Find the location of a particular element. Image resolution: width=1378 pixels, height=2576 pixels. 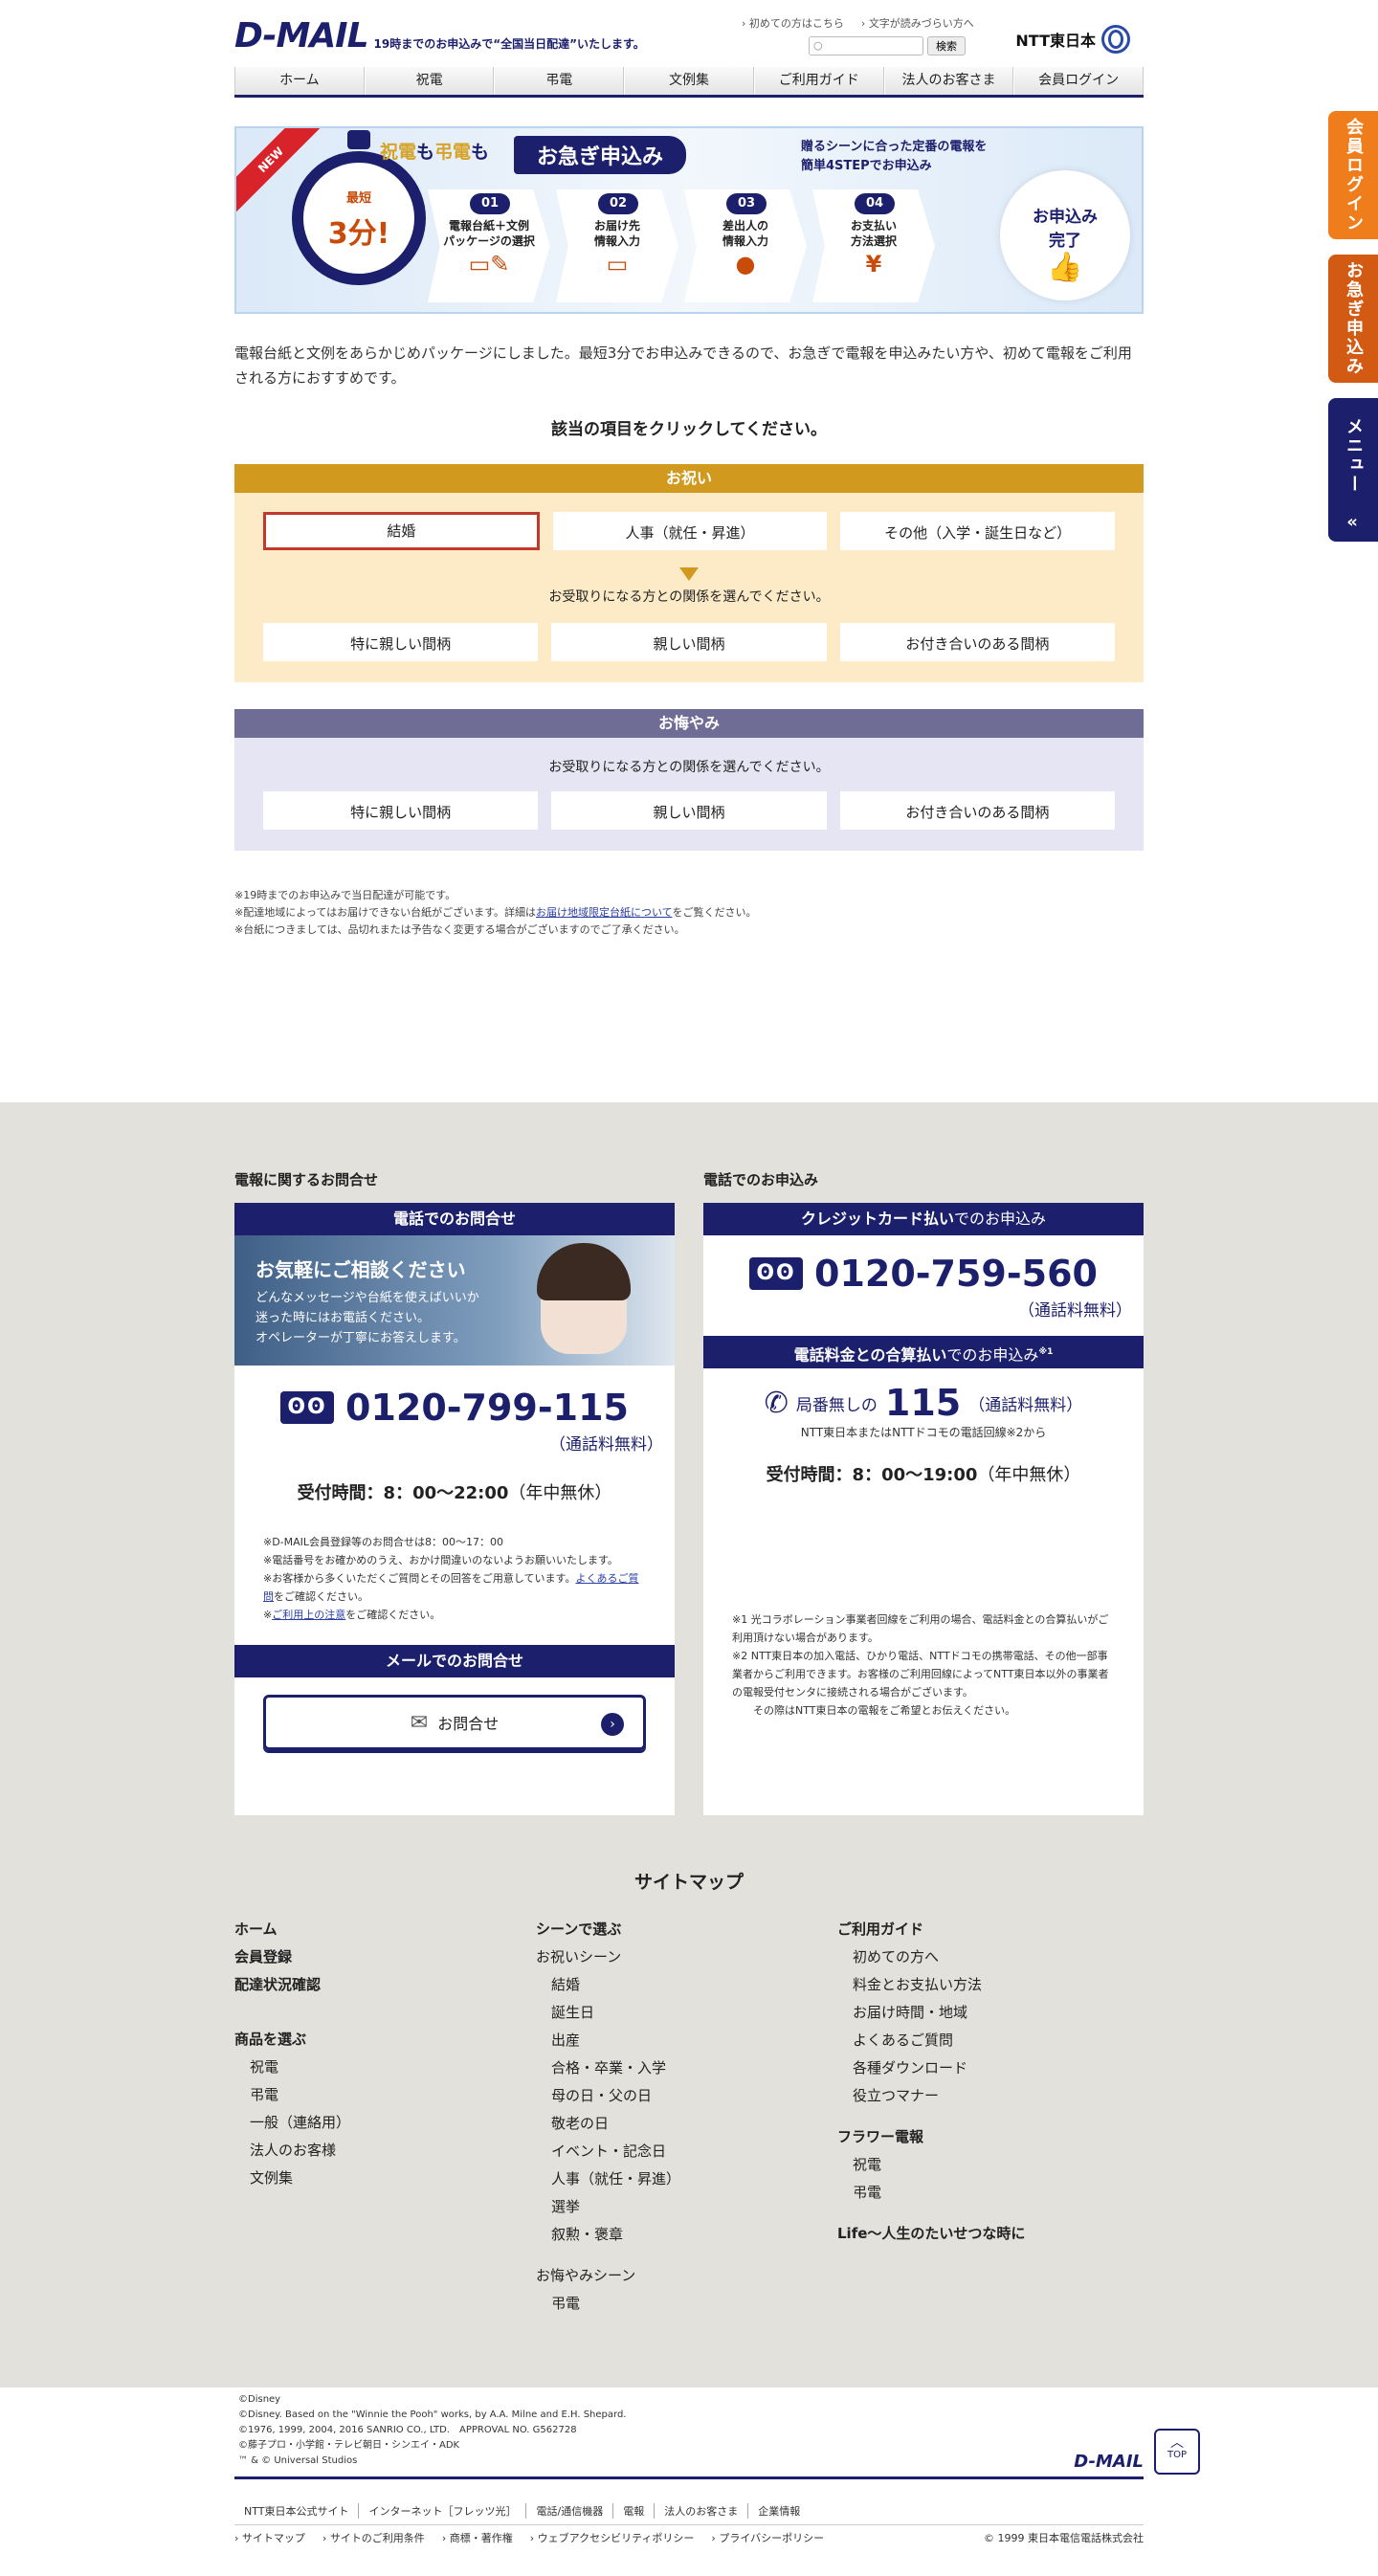

inquiry-number: 0120-799-115 is located at coordinates (487, 1408).